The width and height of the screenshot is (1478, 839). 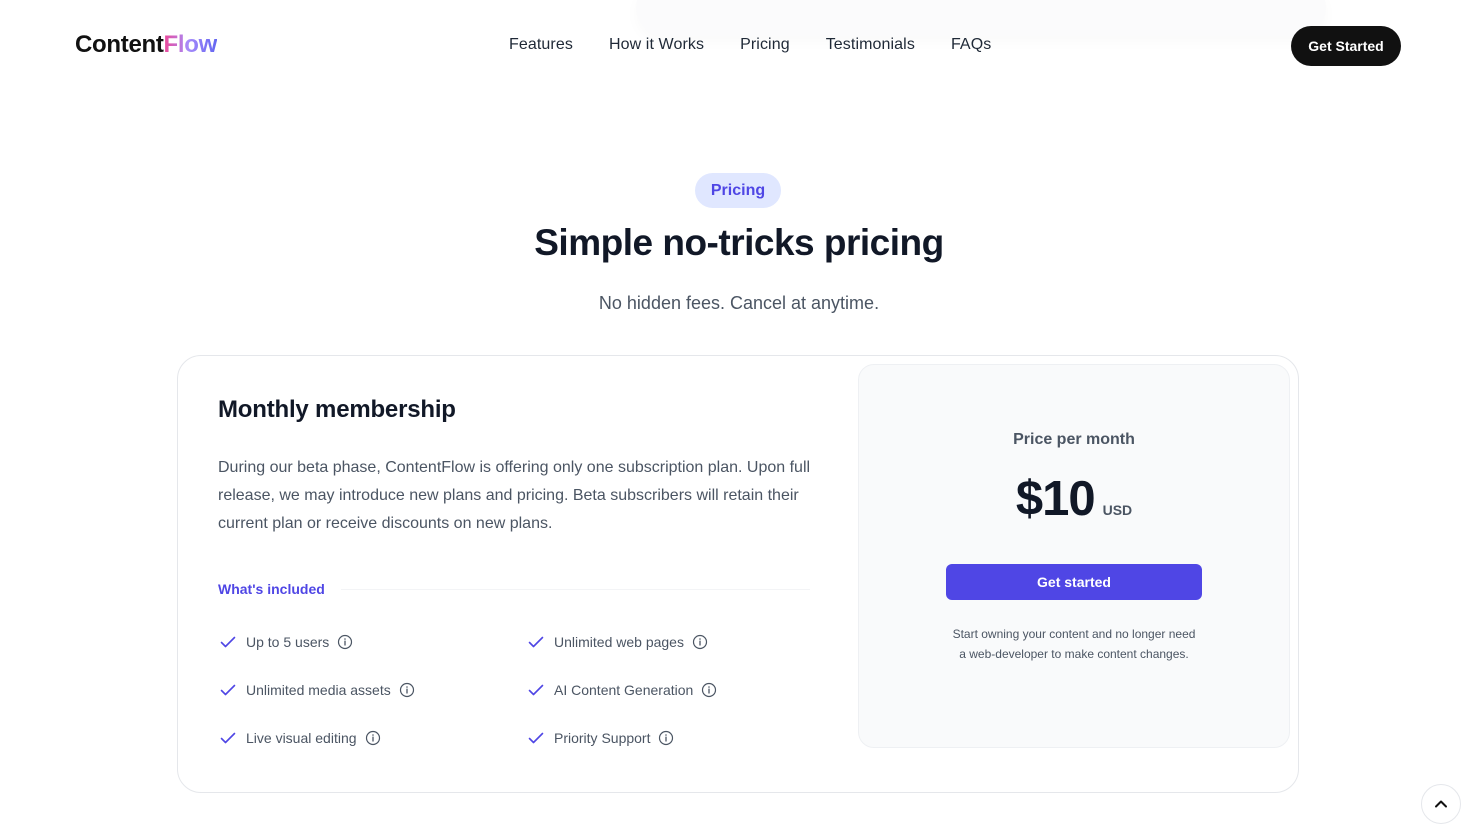 I want to click on logo-text-content: Content, so click(x=119, y=44).